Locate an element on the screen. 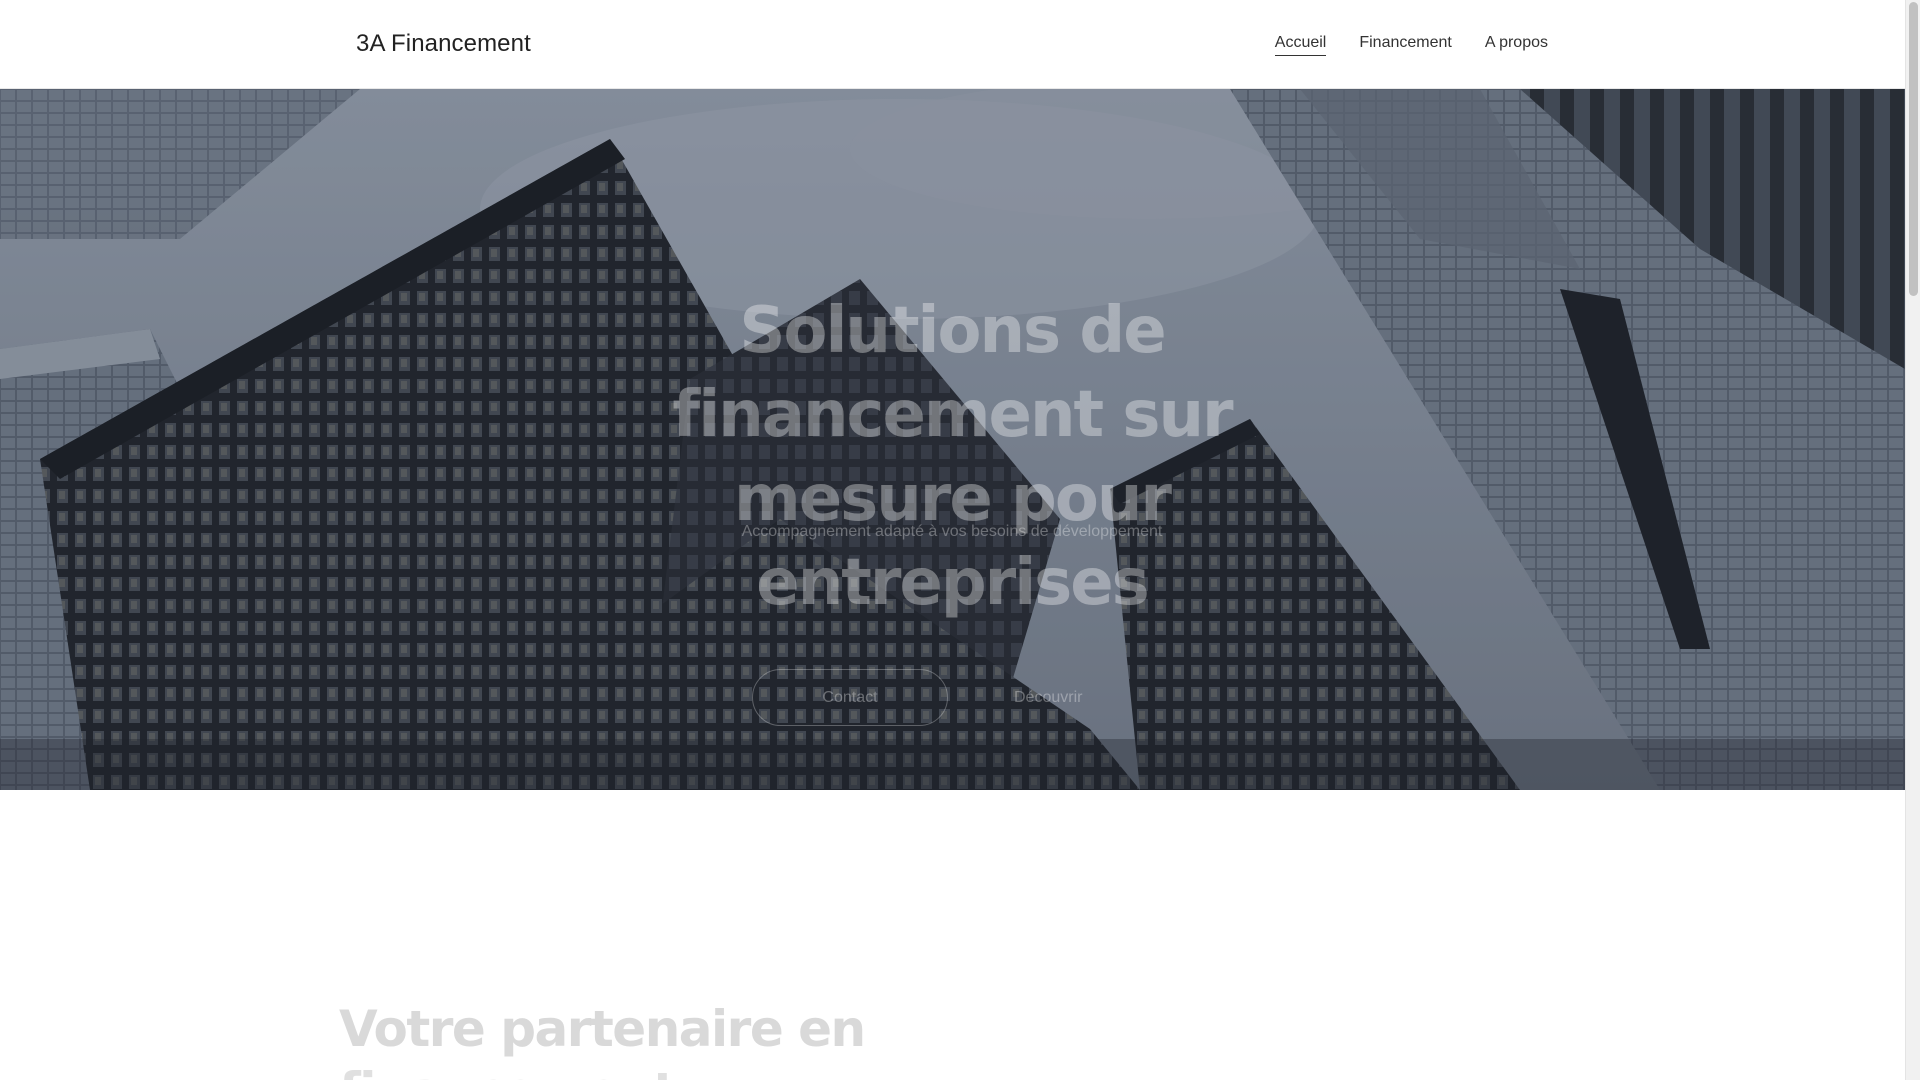 The height and width of the screenshot is (1080, 1920). section-title-line2: financement is located at coordinates (508, 1071).